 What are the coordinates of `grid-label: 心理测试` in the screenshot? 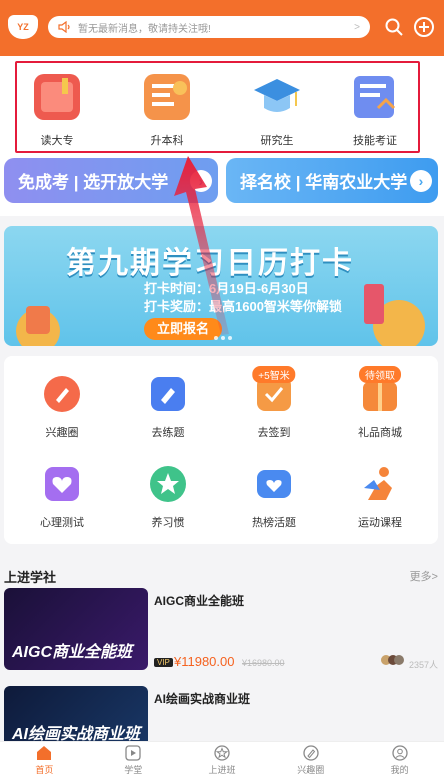 It's located at (62, 523).